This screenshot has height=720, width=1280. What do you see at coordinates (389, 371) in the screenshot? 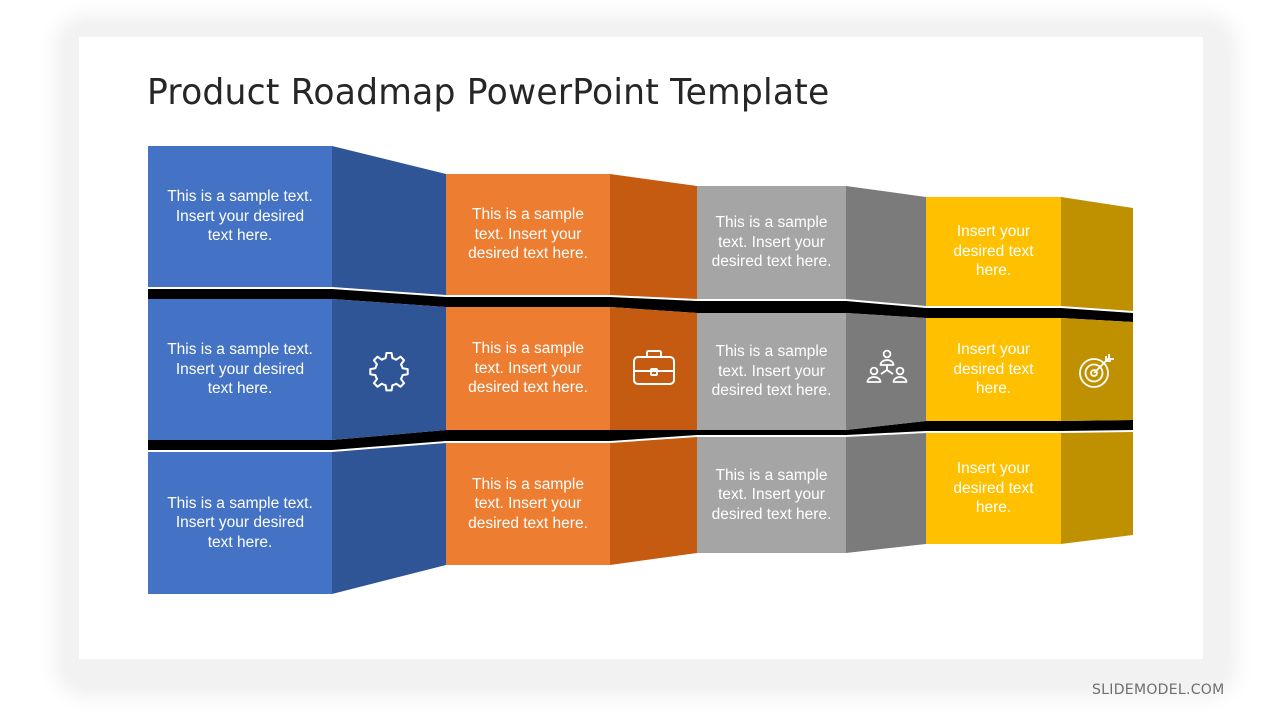
I see `gear-icon` at bounding box center [389, 371].